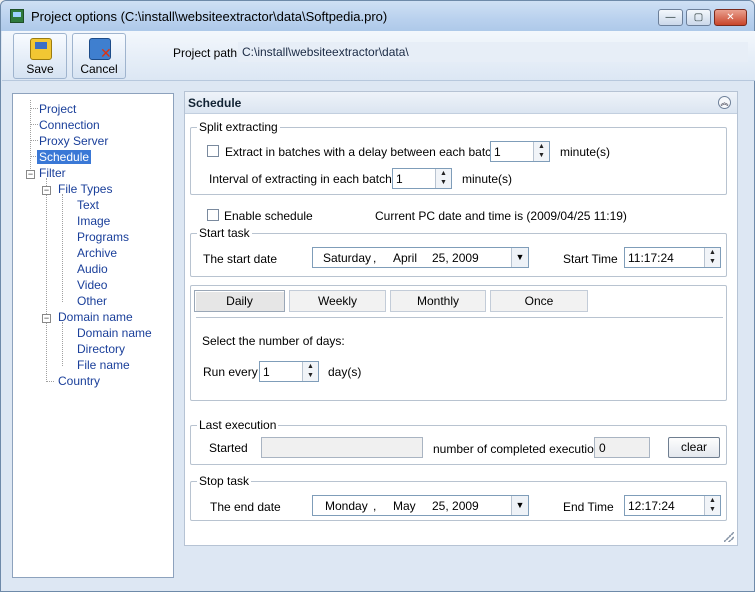 Image resolution: width=755 pixels, height=592 pixels. I want to click on start-date-month: April, so click(405, 258).